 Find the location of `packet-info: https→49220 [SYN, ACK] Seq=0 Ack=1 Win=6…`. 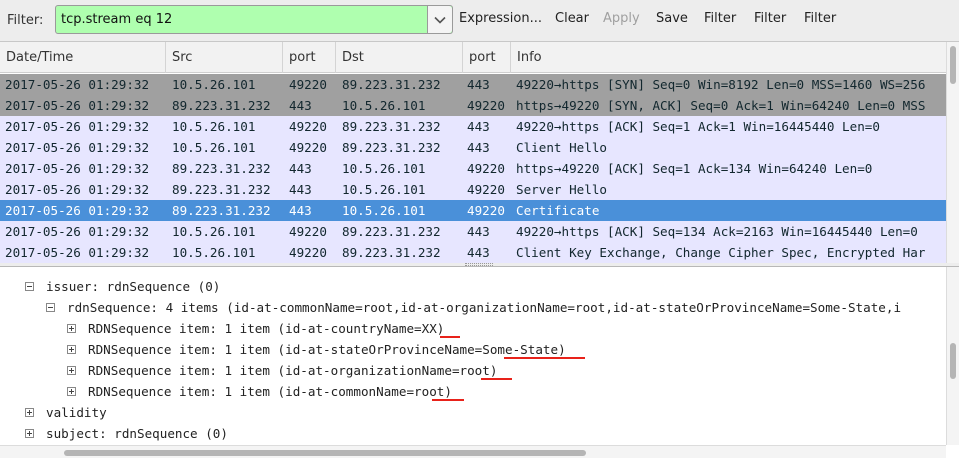

packet-info: https→49220 [SYN, ACK] Seq=0 Ack=1 Win=6… is located at coordinates (721, 105).